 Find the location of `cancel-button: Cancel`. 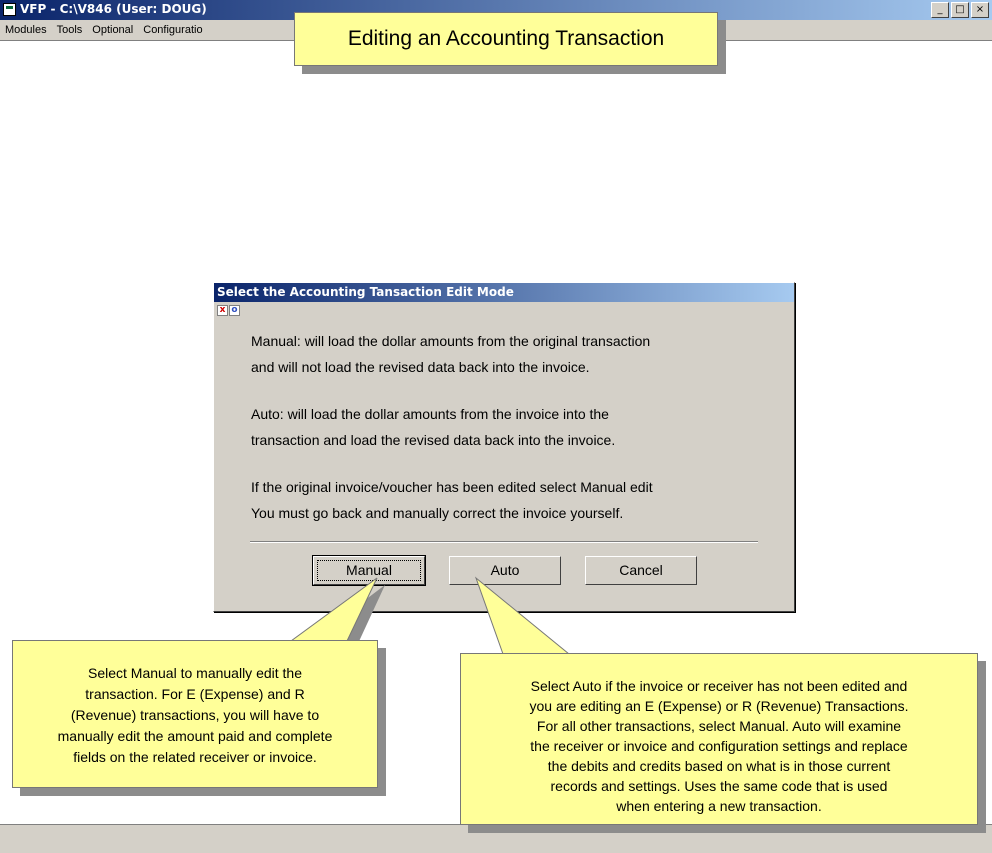

cancel-button: Cancel is located at coordinates (641, 570).